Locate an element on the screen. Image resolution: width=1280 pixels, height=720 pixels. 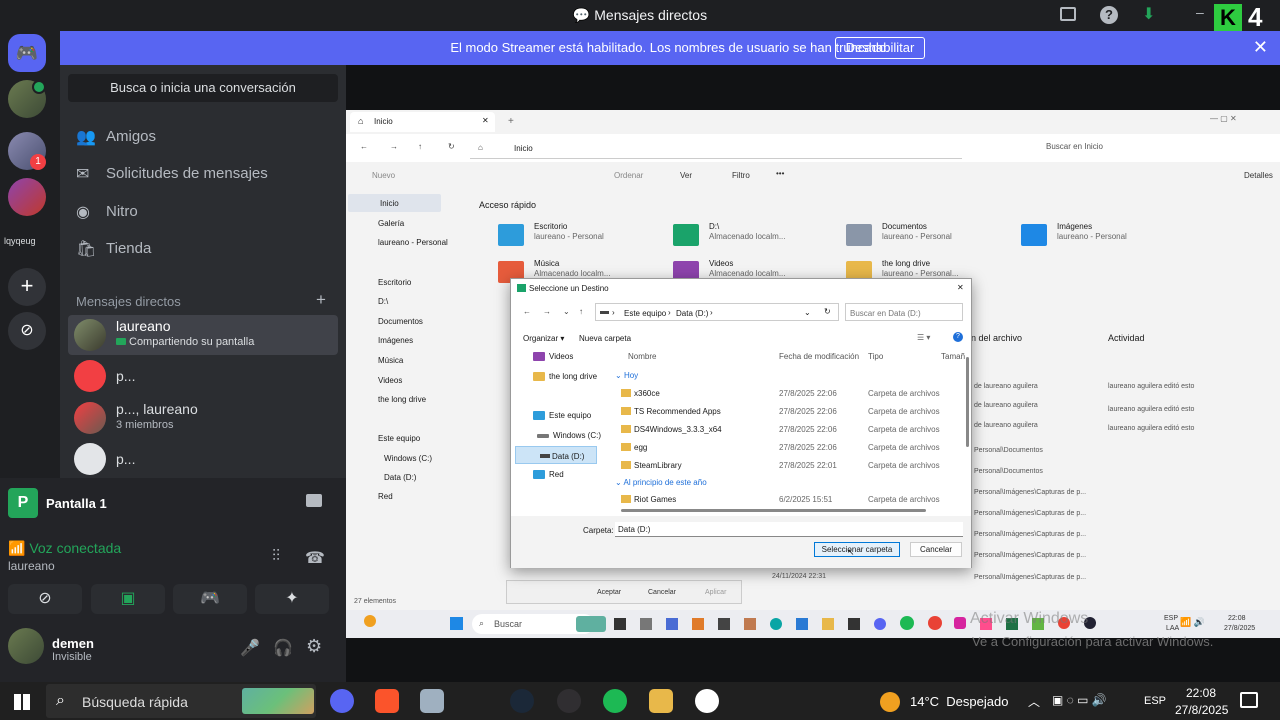
folder-tile: Documentos laureano - Personal is located at coordinates (926, 235).